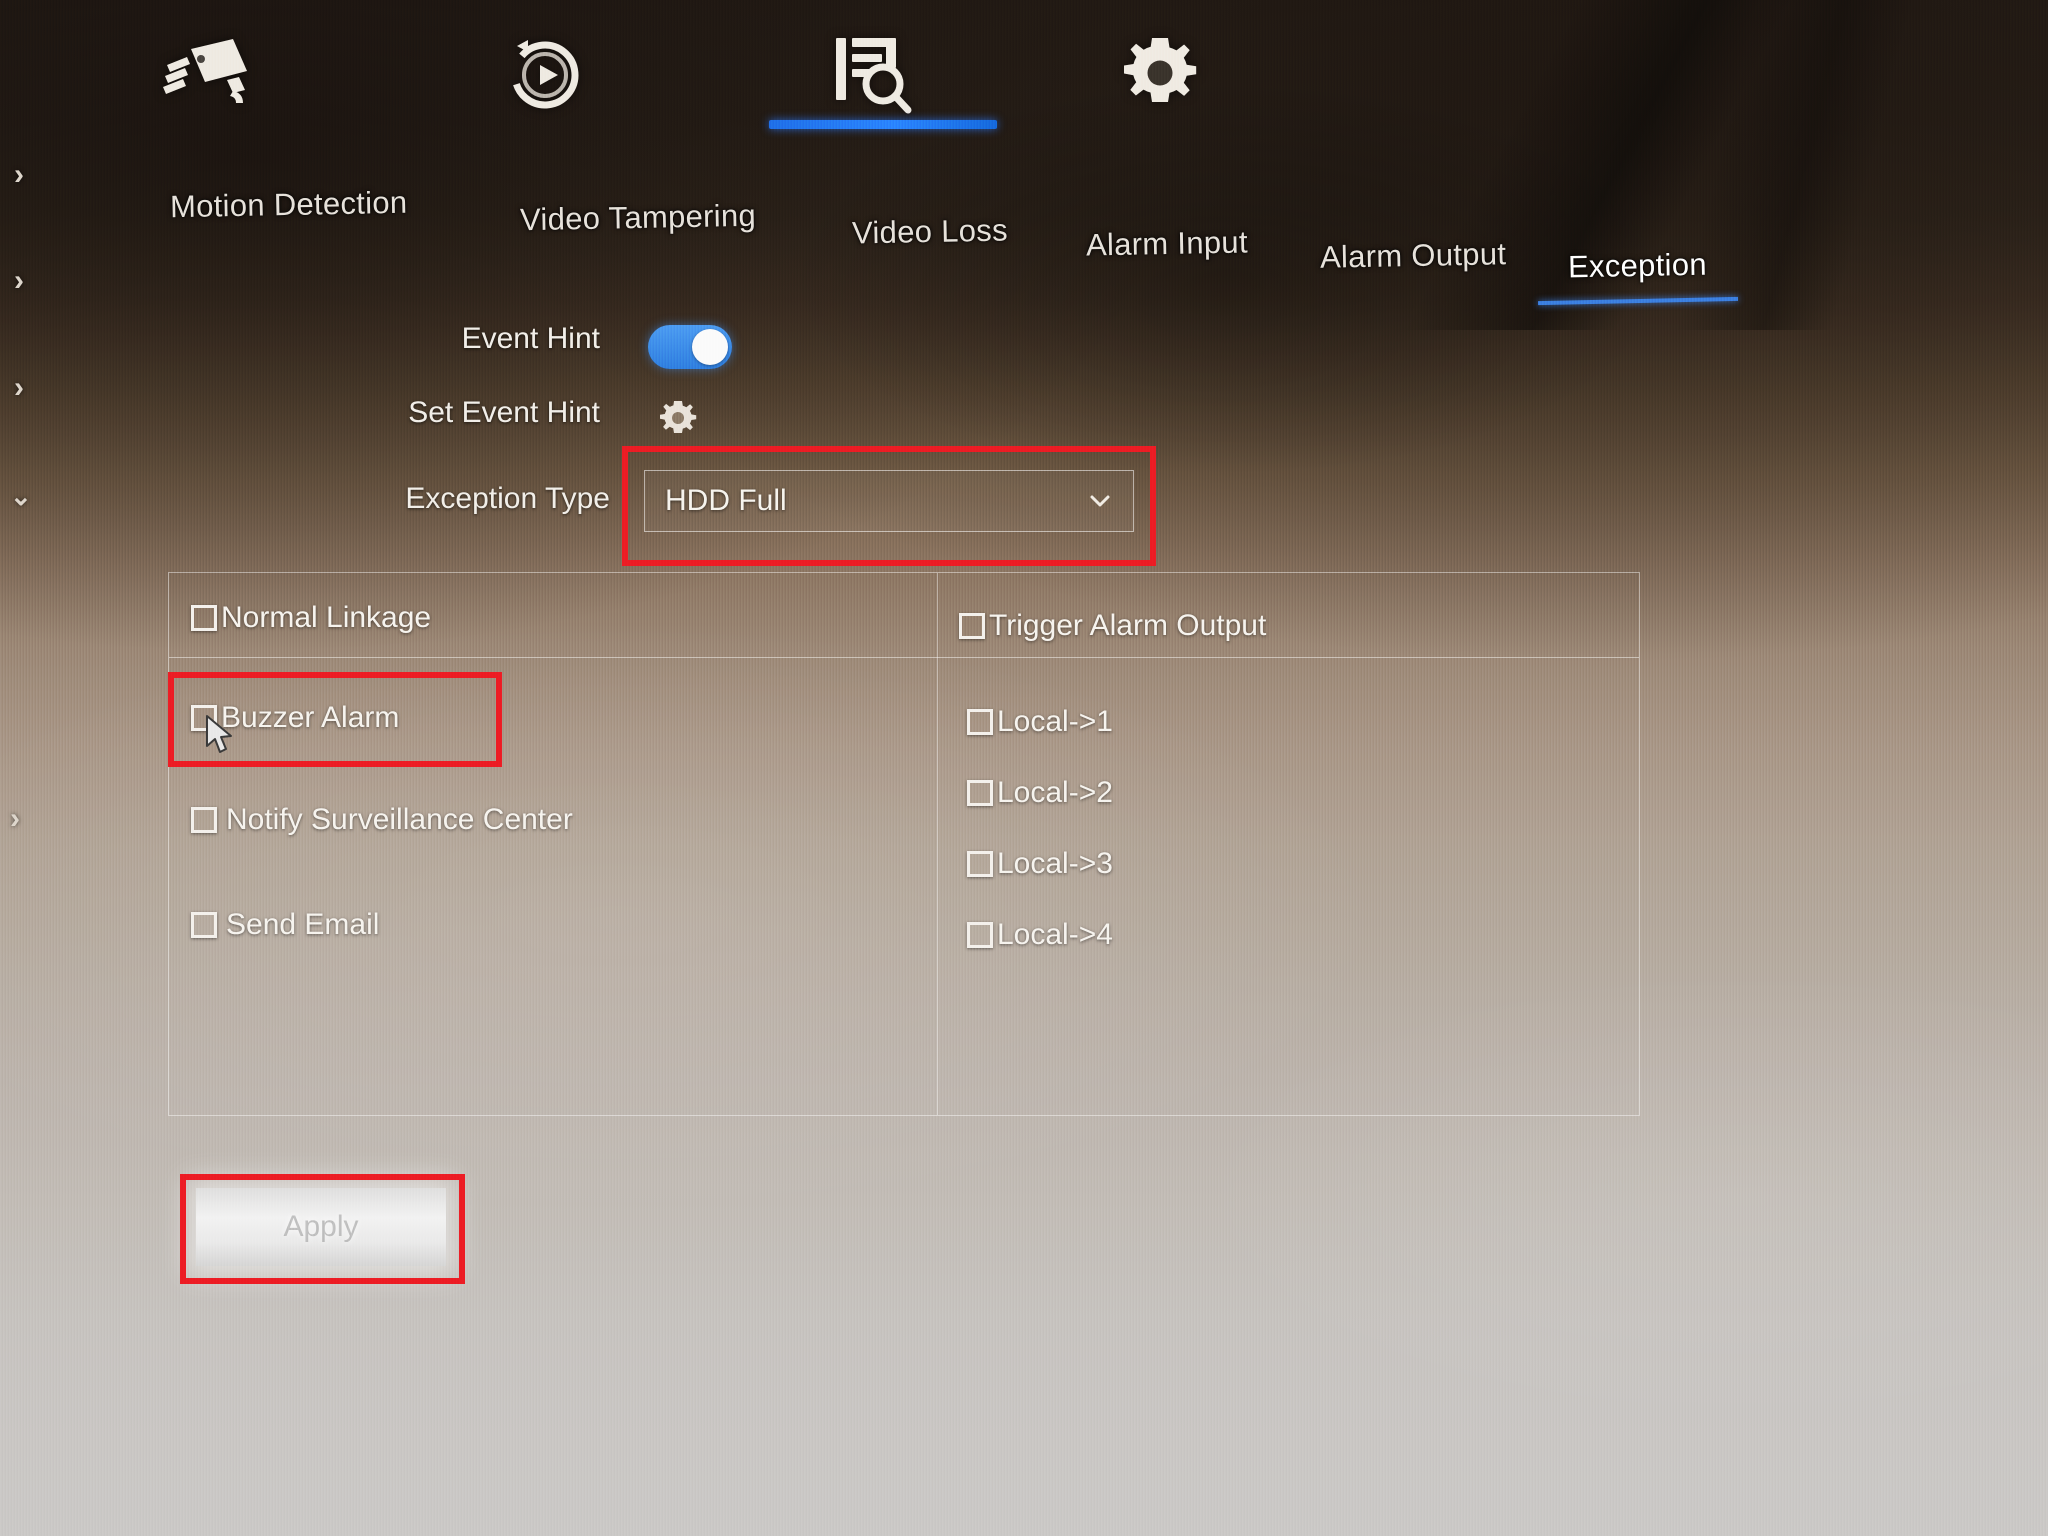 Image resolution: width=2048 pixels, height=1536 pixels. I want to click on toolbar-active-indicator, so click(883, 124).